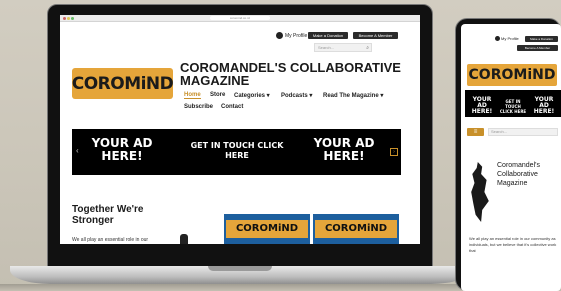  Describe the element at coordinates (512, 75) in the screenshot. I see `phone-site-logo: COROMiND` at that location.